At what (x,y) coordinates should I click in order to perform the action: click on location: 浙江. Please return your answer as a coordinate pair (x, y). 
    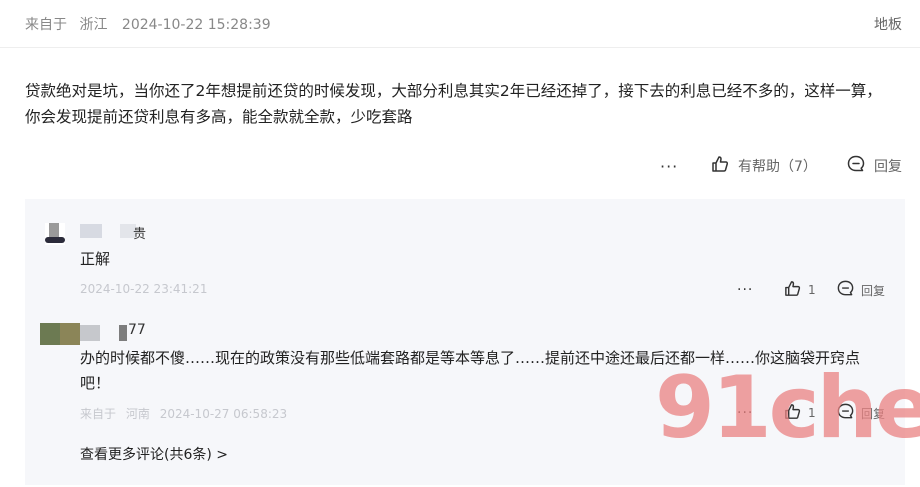
    Looking at the image, I should click on (93, 25).